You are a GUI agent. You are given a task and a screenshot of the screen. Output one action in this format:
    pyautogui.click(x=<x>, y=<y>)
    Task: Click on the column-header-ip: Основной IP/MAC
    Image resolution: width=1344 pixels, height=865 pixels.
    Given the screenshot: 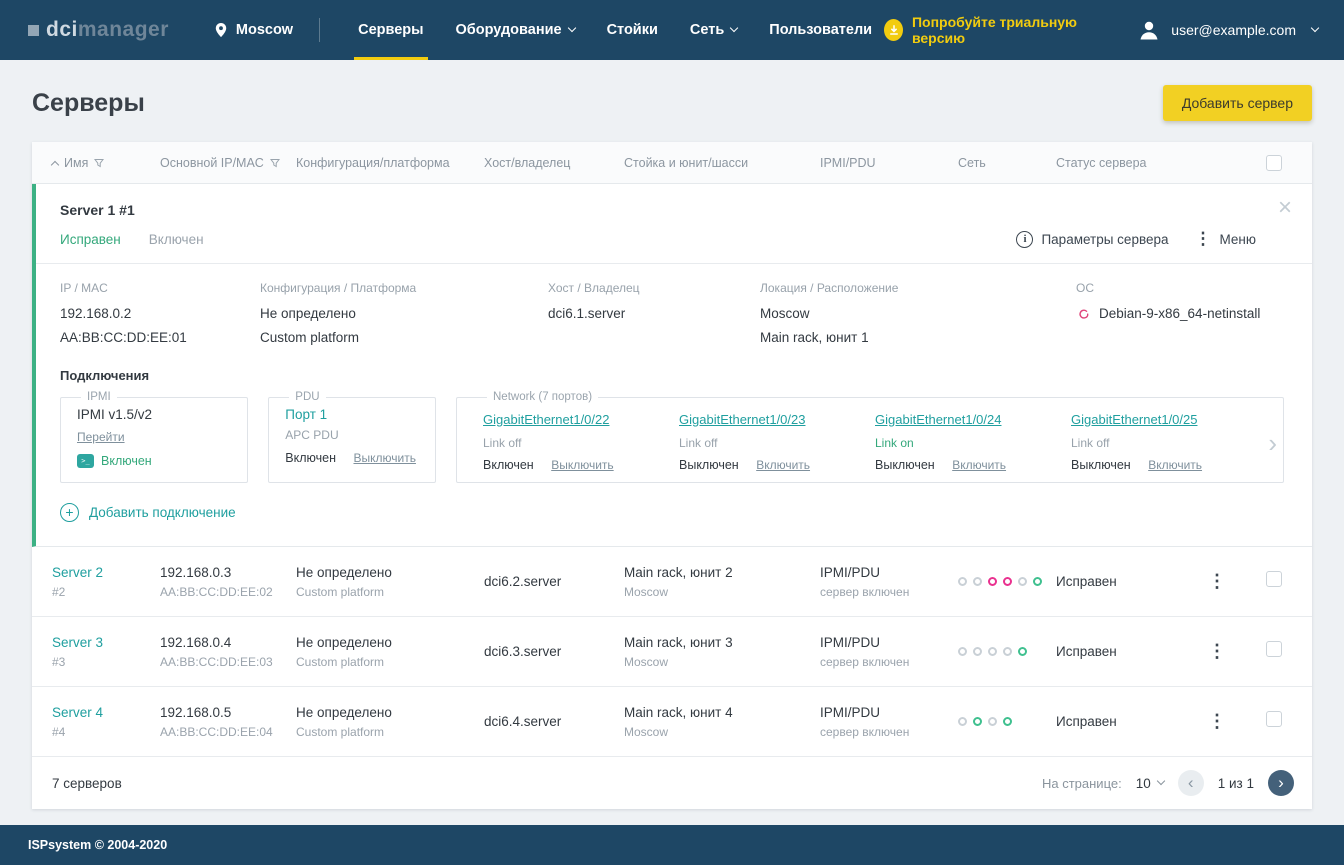 What is the action you would take?
    pyautogui.click(x=228, y=163)
    